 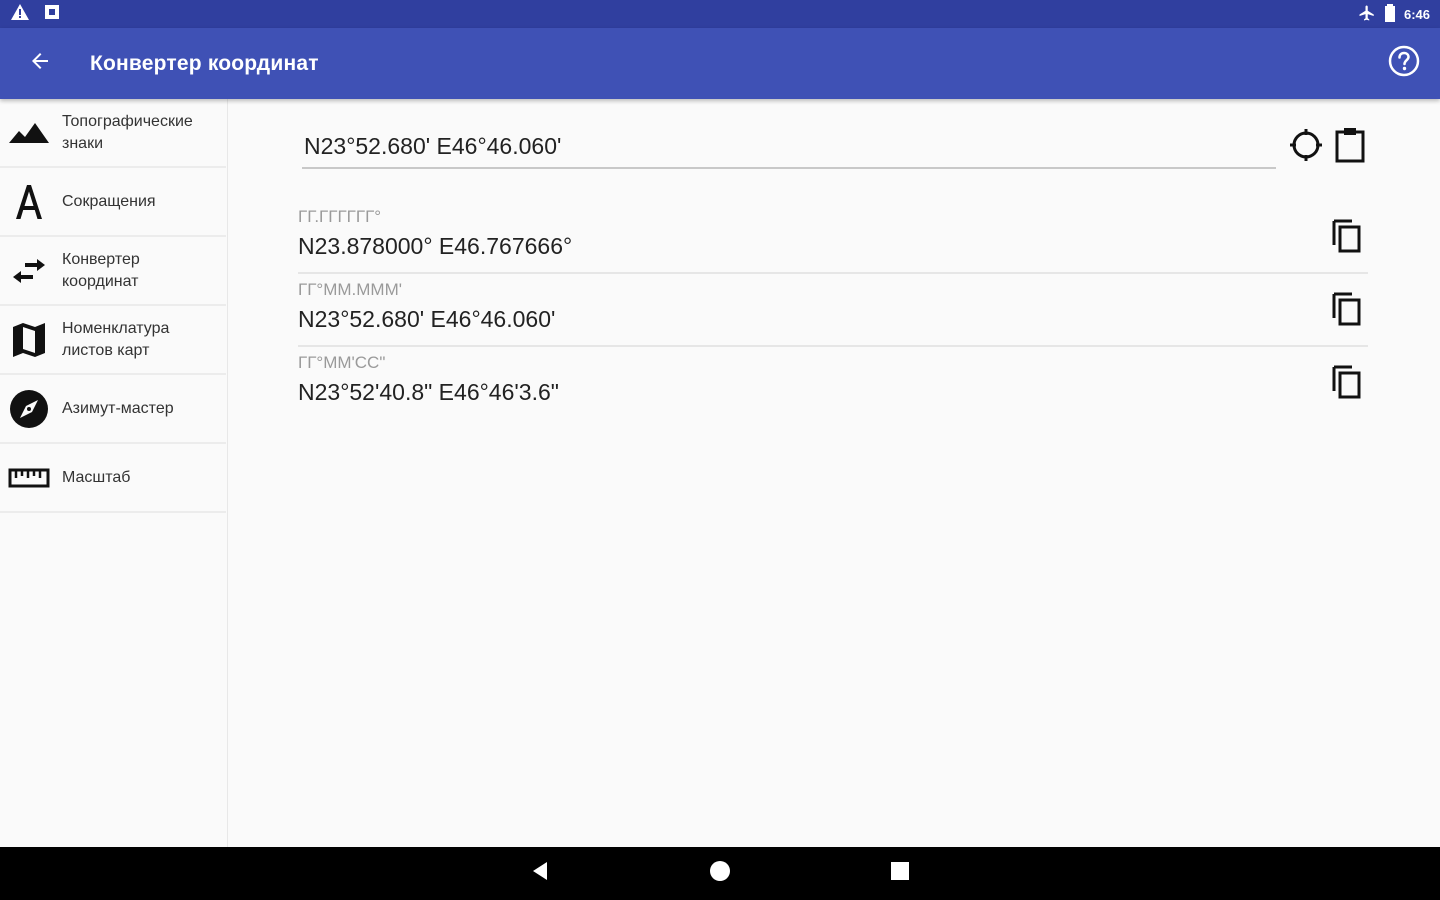 I want to click on sidebar-item-scale: Масштаб, so click(x=113, y=478).